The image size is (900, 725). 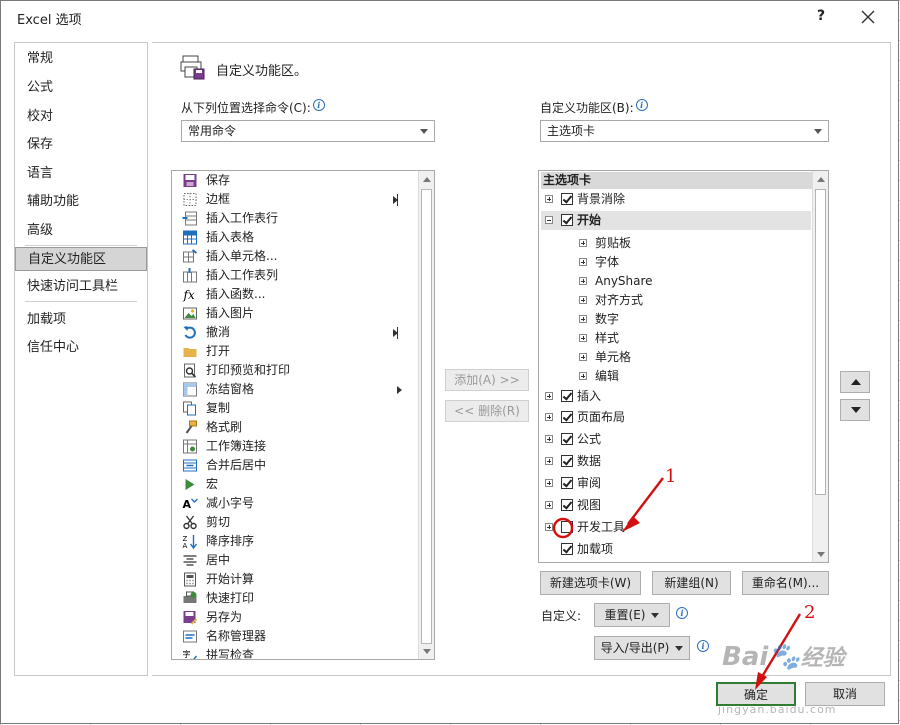 I want to click on command-item: 另存为, so click(x=291, y=617).